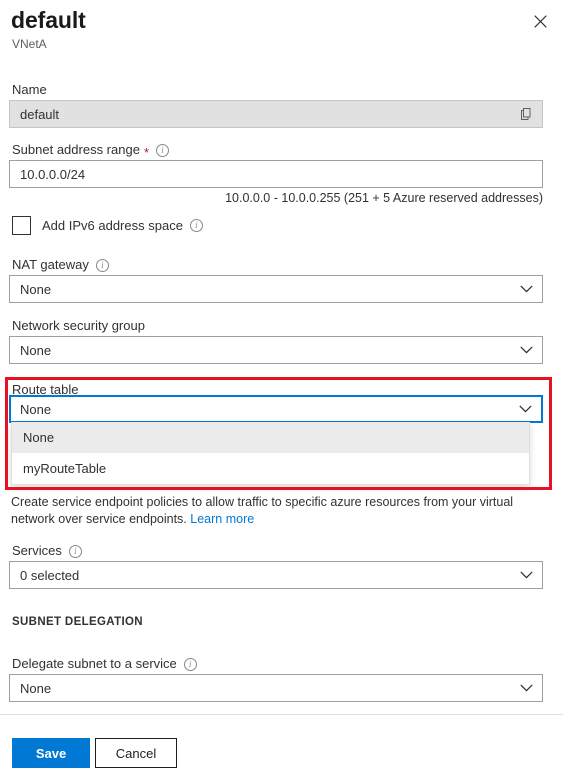 This screenshot has height=781, width=563. I want to click on route-table-dropdown-list: None myRouteTable, so click(270, 453).